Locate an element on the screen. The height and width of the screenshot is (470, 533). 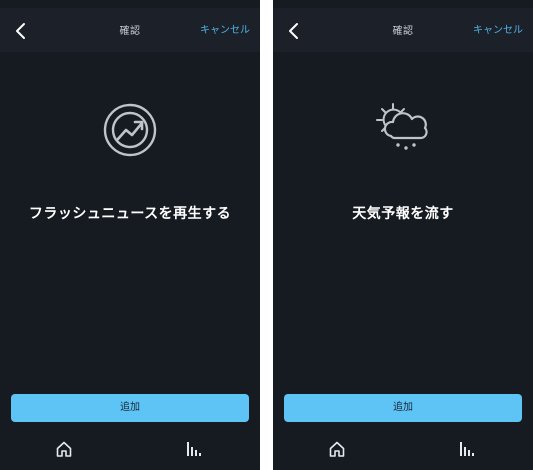
flash-briefing-icon is located at coordinates (130, 130).